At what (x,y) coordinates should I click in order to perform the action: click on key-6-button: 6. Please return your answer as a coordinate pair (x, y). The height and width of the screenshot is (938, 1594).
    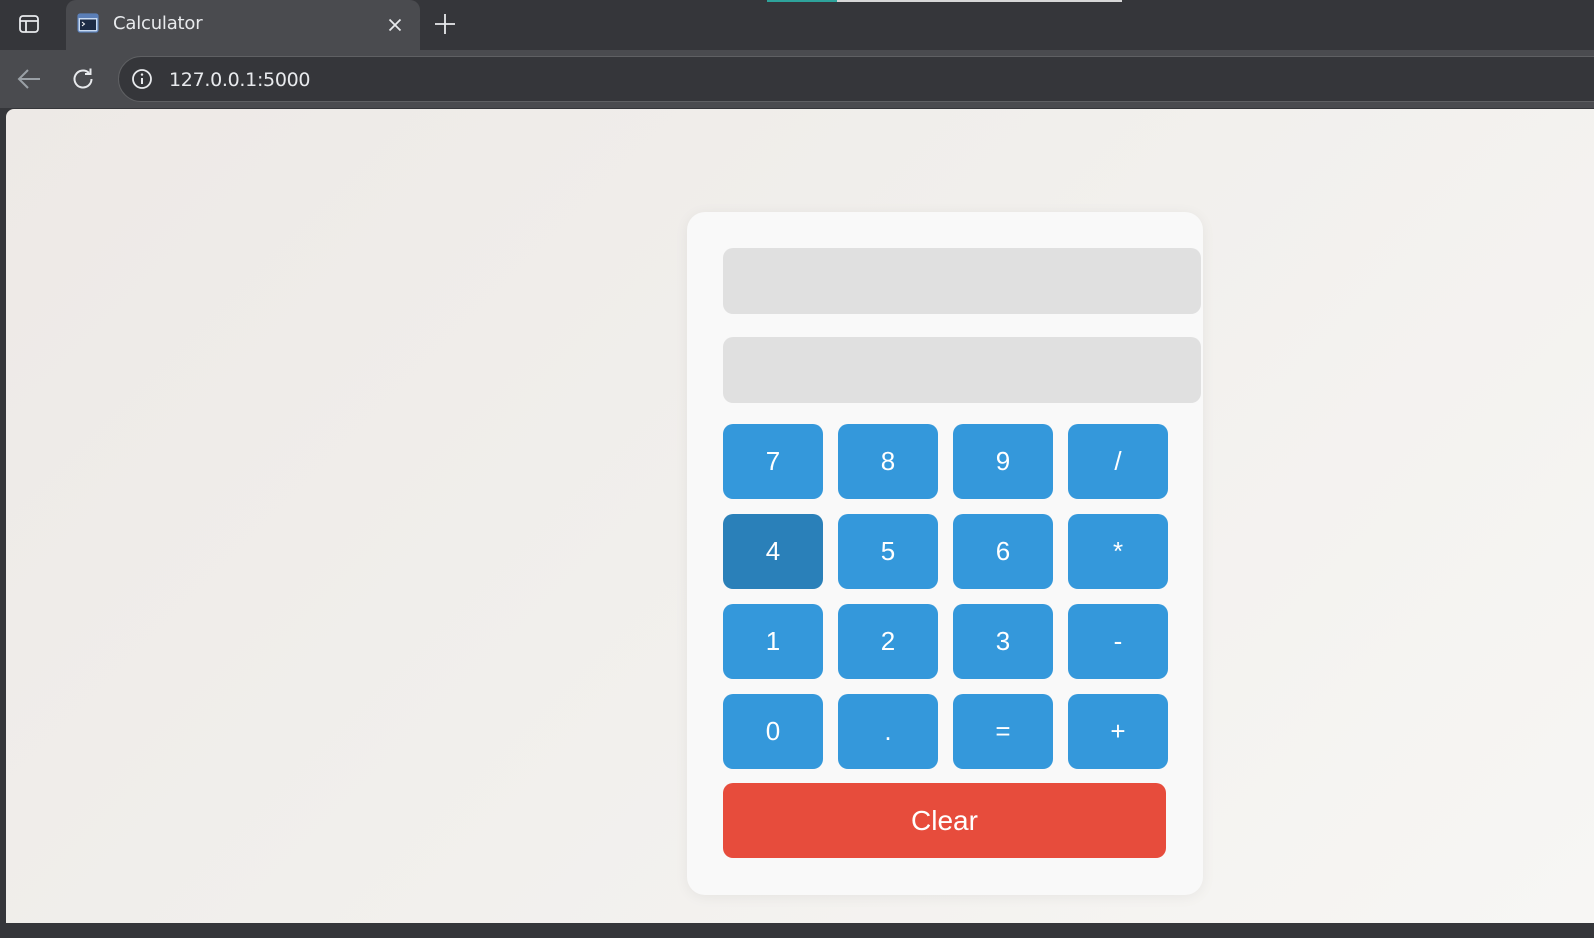
    Looking at the image, I should click on (1003, 551).